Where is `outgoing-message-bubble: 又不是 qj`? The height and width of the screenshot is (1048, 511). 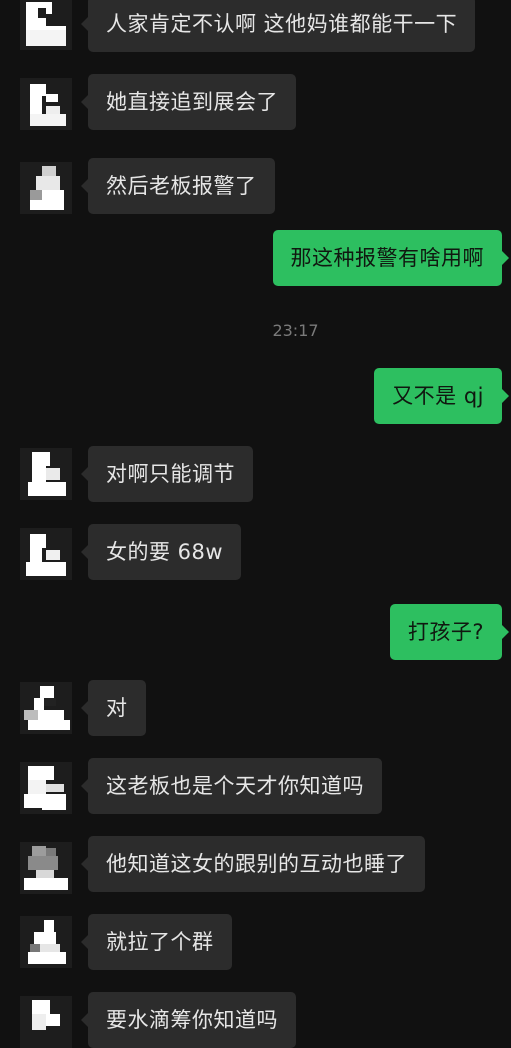 outgoing-message-bubble: 又不是 qj is located at coordinates (441, 396).